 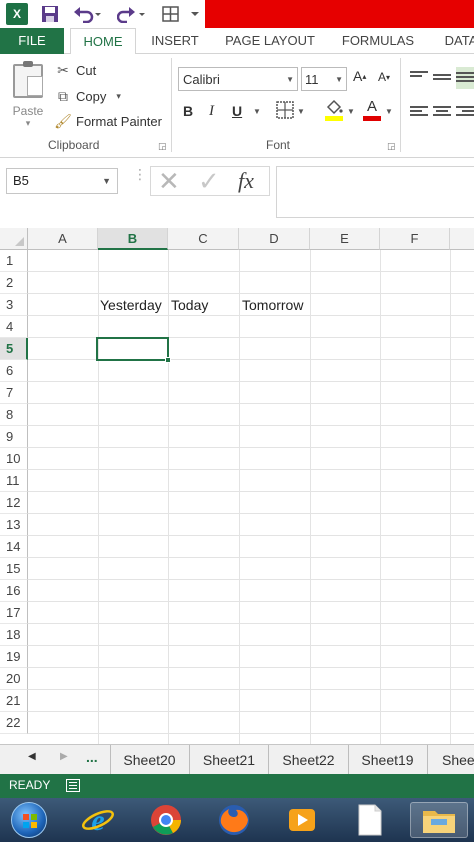 I want to click on fill-color-button, so click(x=334, y=111).